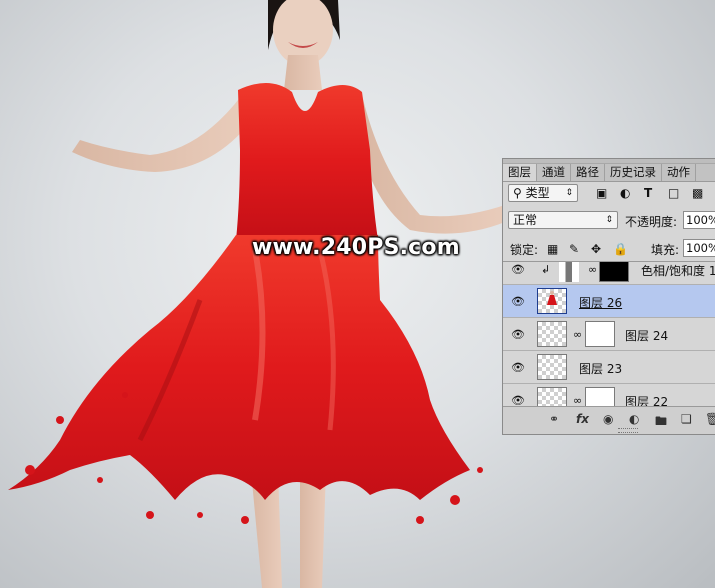 The width and height of the screenshot is (715, 588). What do you see at coordinates (430, 164) in the screenshot?
I see `right-arm` at bounding box center [430, 164].